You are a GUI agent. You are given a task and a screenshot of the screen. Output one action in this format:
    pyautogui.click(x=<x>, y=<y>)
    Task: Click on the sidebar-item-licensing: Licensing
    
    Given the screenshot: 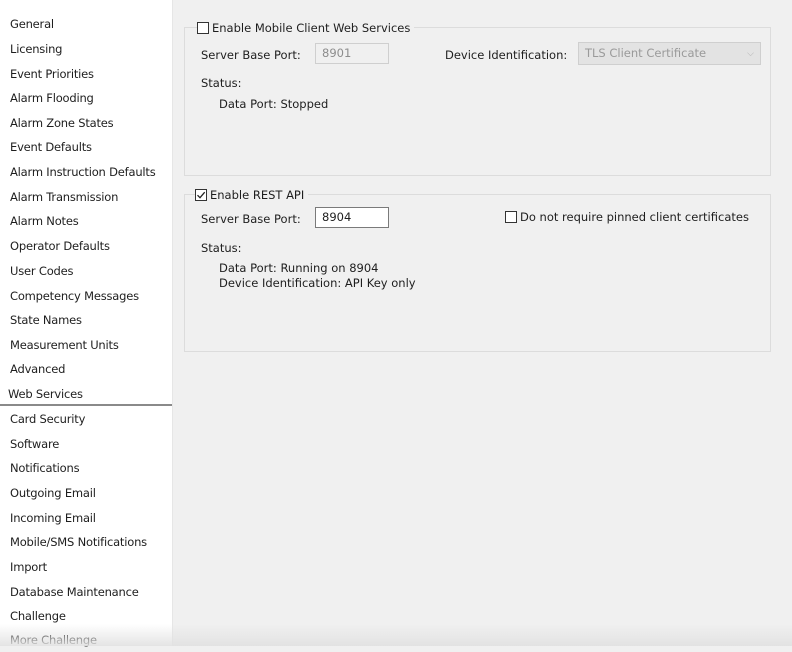 What is the action you would take?
    pyautogui.click(x=86, y=49)
    